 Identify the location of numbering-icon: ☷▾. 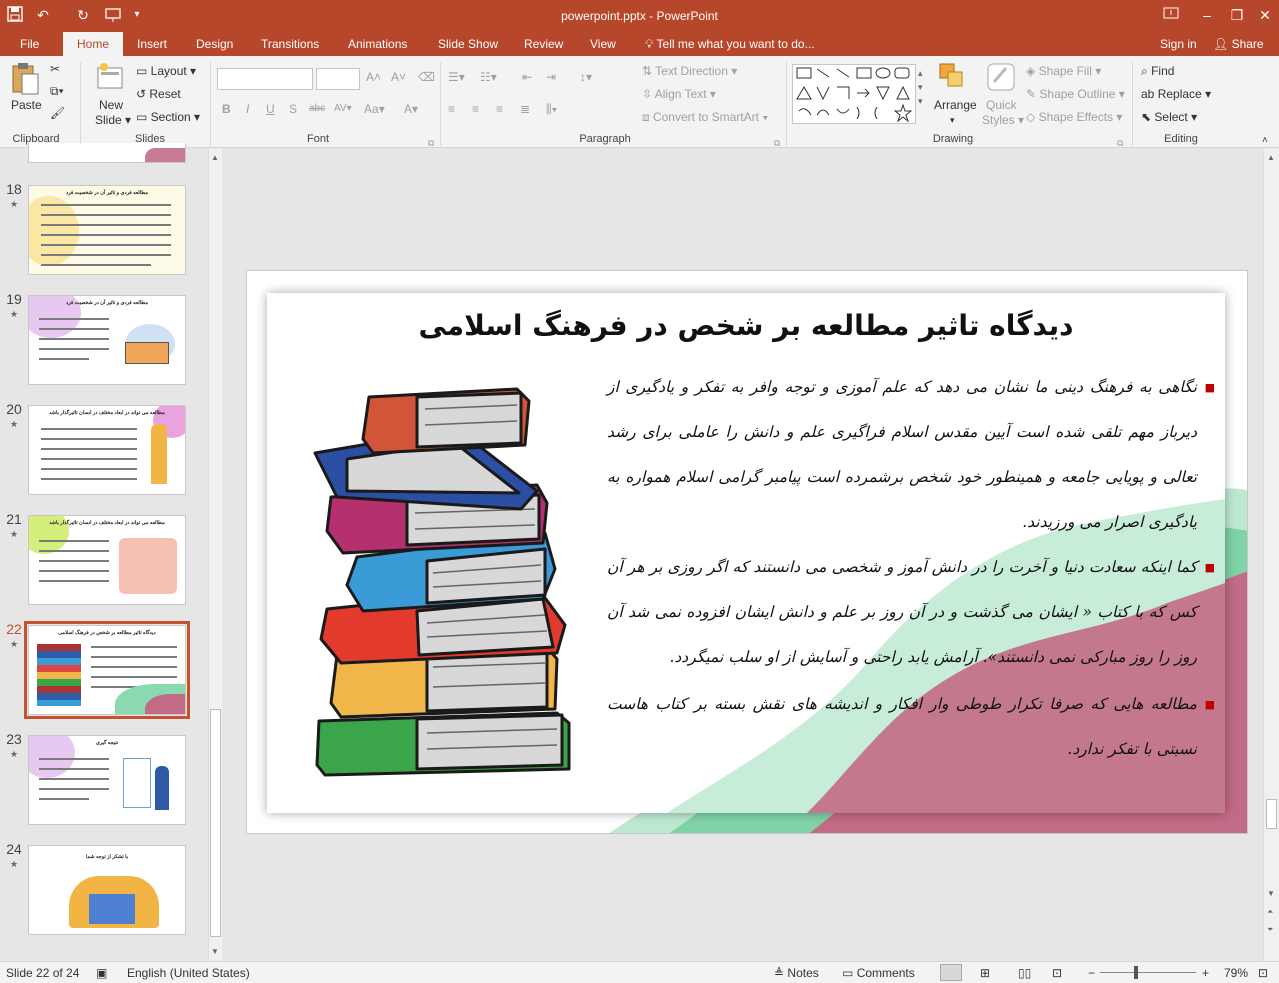
(488, 77).